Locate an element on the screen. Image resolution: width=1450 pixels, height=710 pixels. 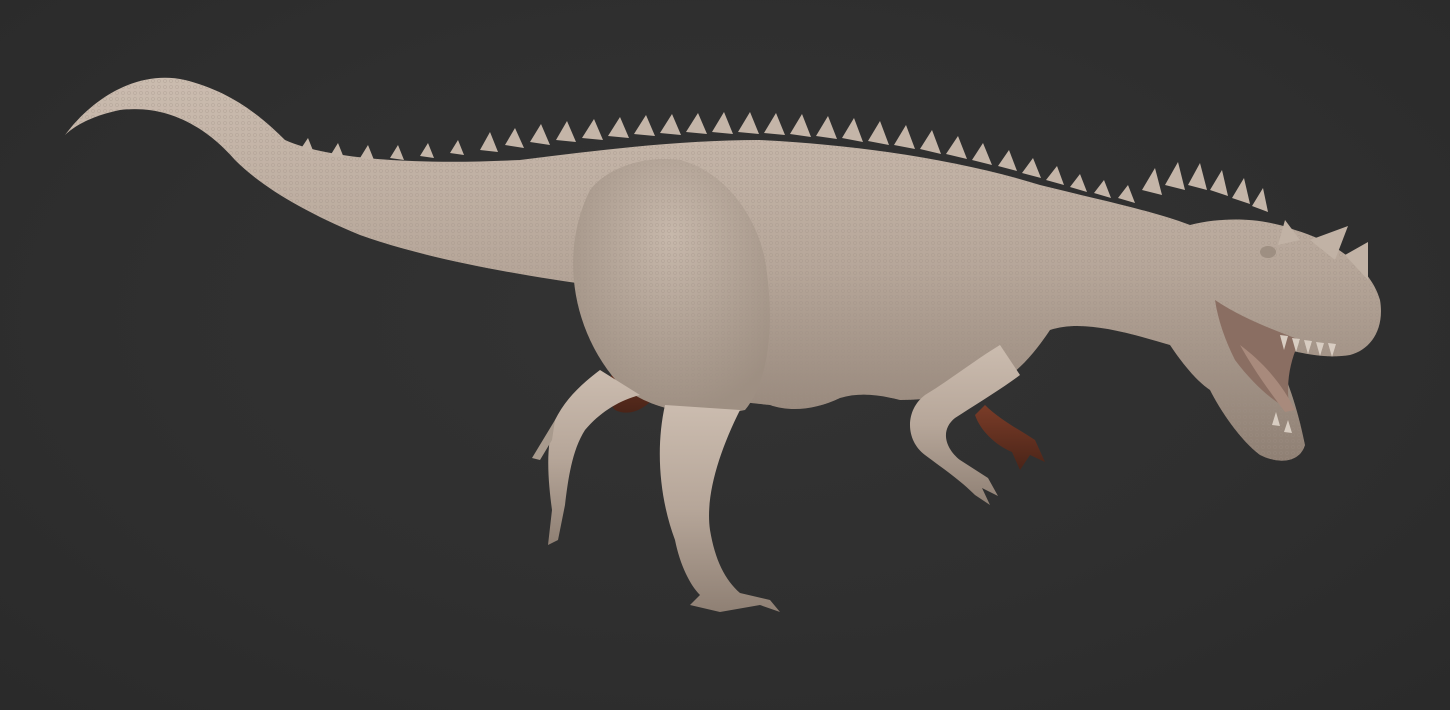
far-arm is located at coordinates (1010, 437).